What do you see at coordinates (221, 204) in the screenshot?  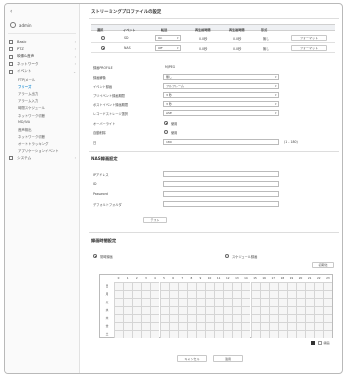 I see `nas-folder-input` at bounding box center [221, 204].